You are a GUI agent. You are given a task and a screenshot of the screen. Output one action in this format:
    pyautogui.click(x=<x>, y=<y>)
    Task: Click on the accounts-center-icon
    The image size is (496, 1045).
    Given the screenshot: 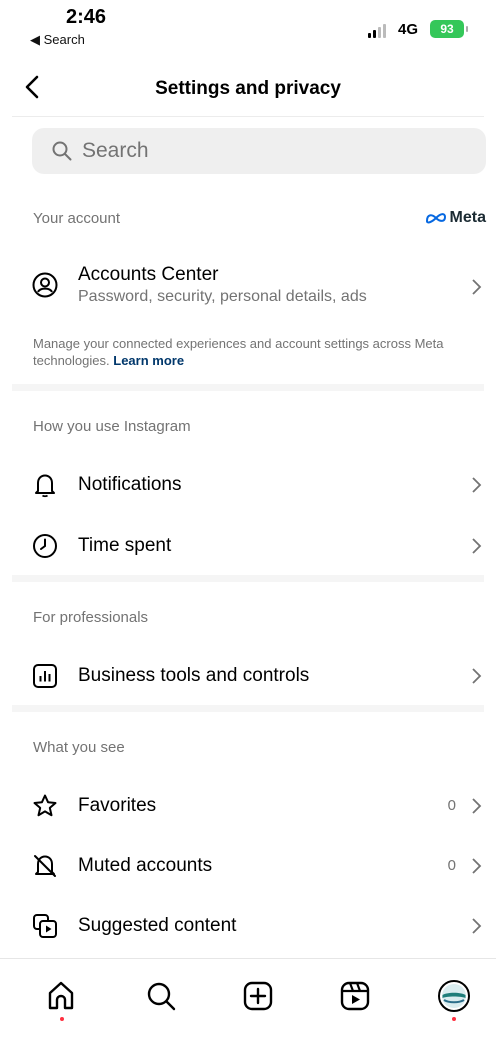 What is the action you would take?
    pyautogui.click(x=45, y=285)
    